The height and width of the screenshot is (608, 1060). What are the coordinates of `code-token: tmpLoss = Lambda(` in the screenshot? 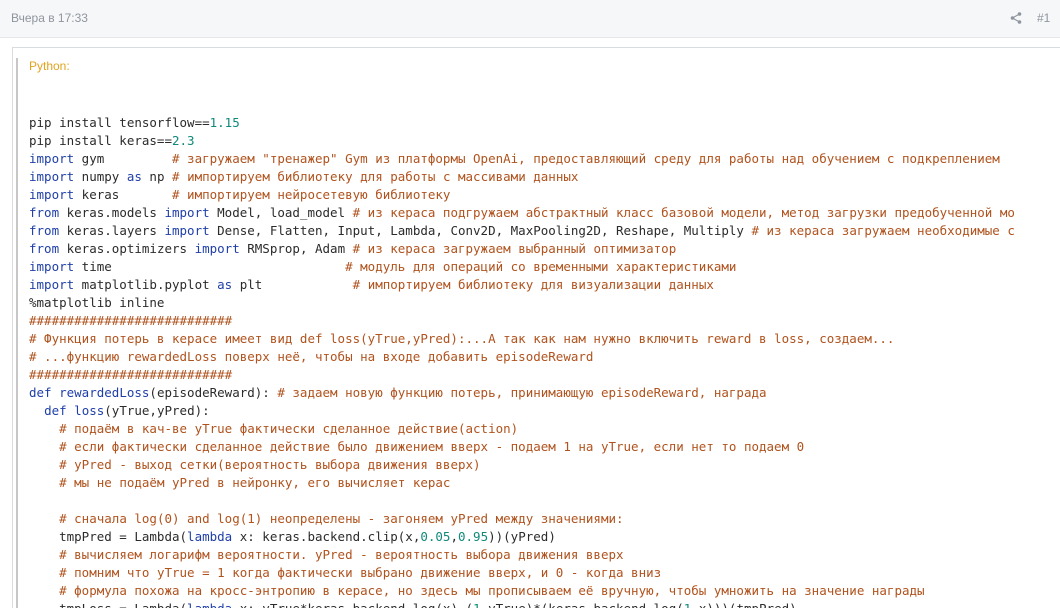 It's located at (108, 604).